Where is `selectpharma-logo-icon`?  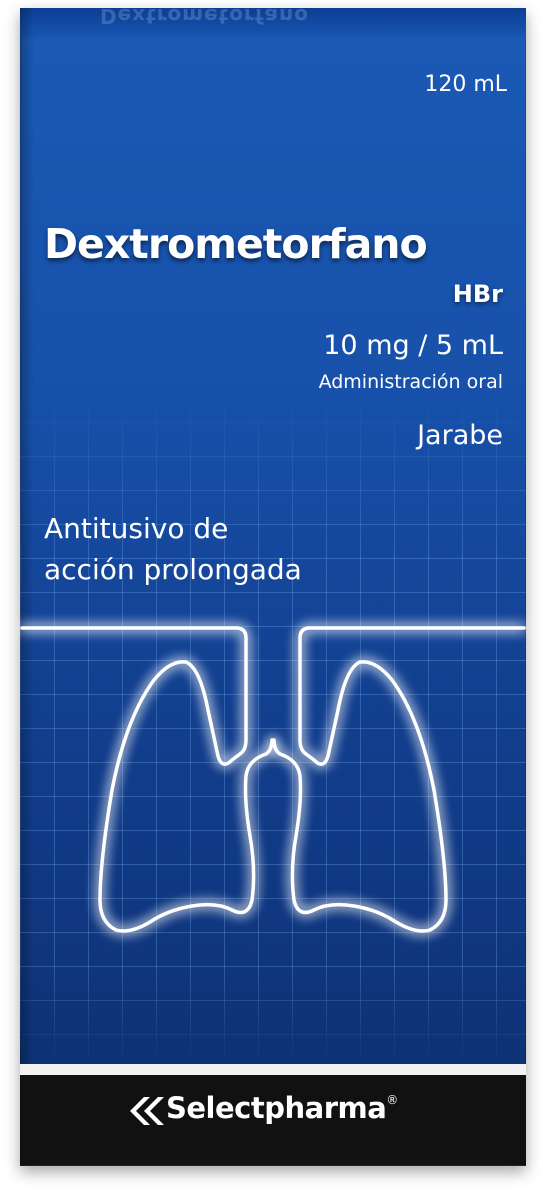
selectpharma-logo-icon is located at coordinates (147, 1111).